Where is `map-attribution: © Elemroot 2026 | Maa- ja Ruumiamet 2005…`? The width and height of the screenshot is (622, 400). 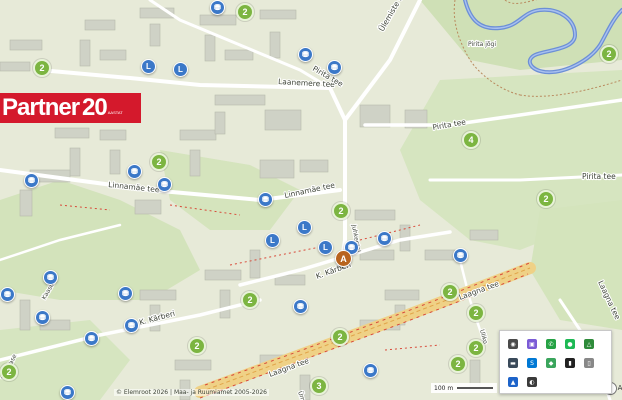
map-attribution: © Elemroot 2026 | Maa- ja Ruumiamet 2005… is located at coordinates (191, 392).